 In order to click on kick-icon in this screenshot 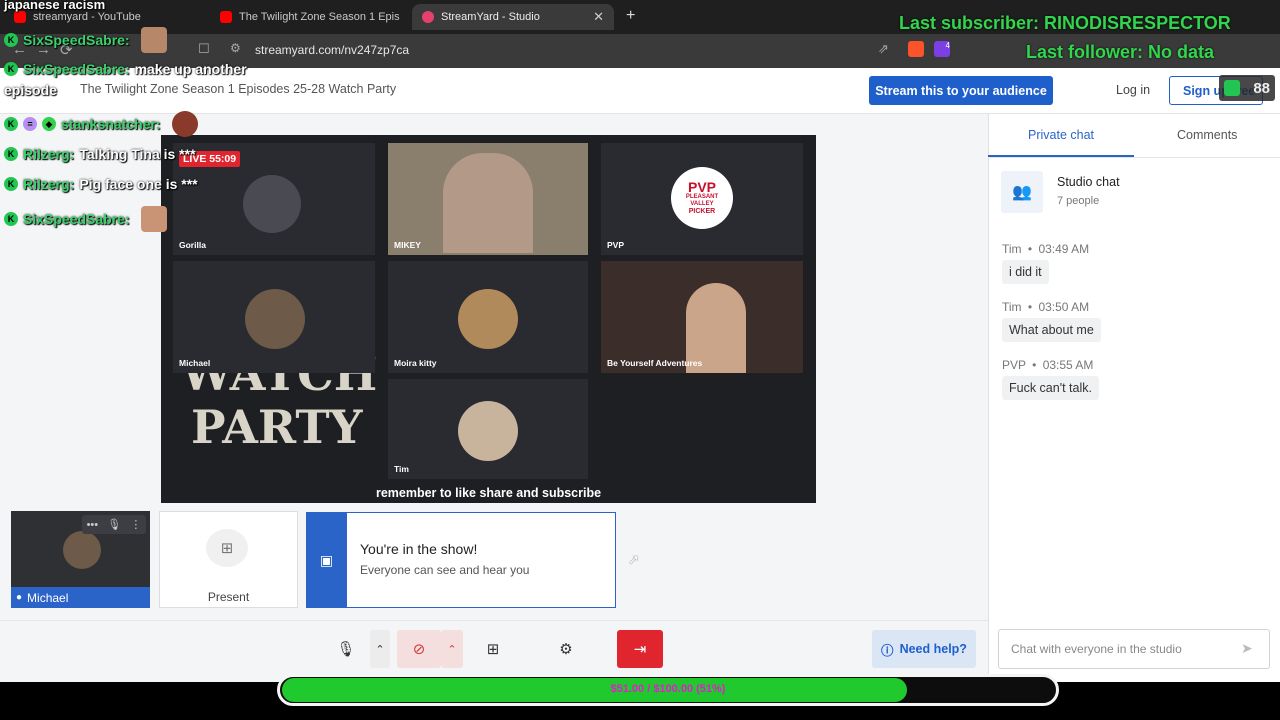, I will do `click(1232, 88)`.